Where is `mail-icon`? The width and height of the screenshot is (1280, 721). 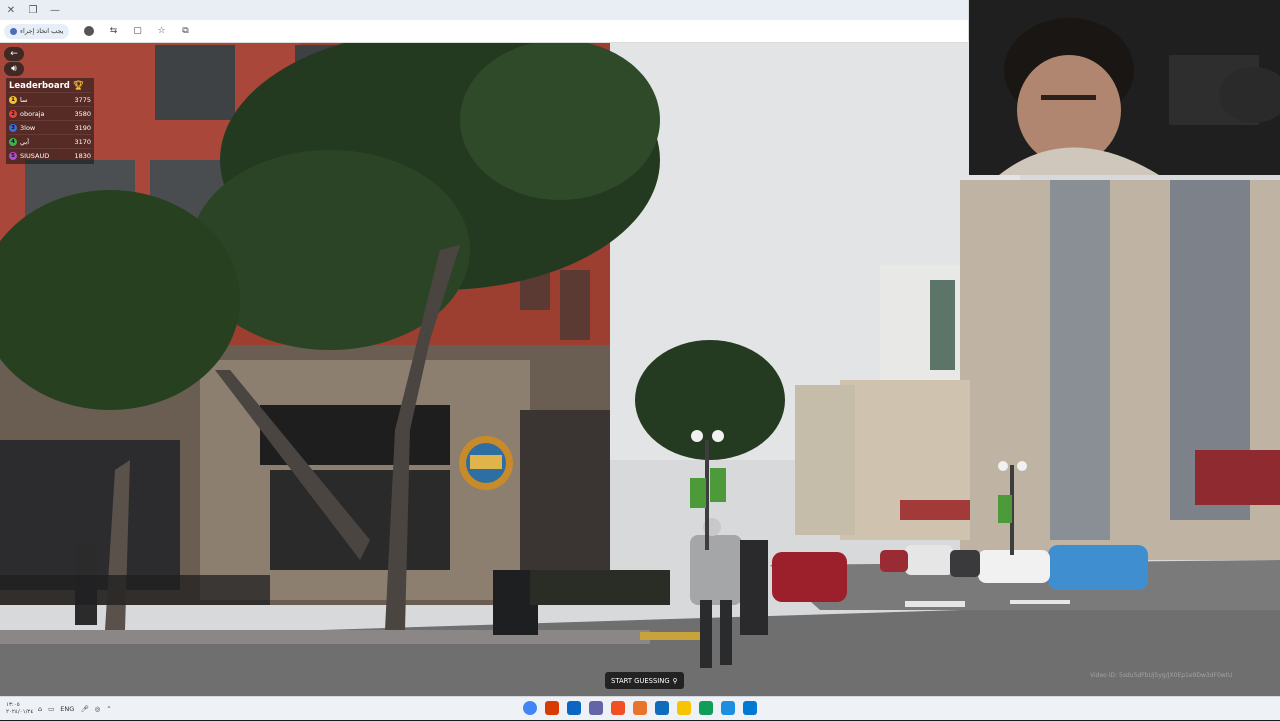
mail-icon is located at coordinates (662, 708).